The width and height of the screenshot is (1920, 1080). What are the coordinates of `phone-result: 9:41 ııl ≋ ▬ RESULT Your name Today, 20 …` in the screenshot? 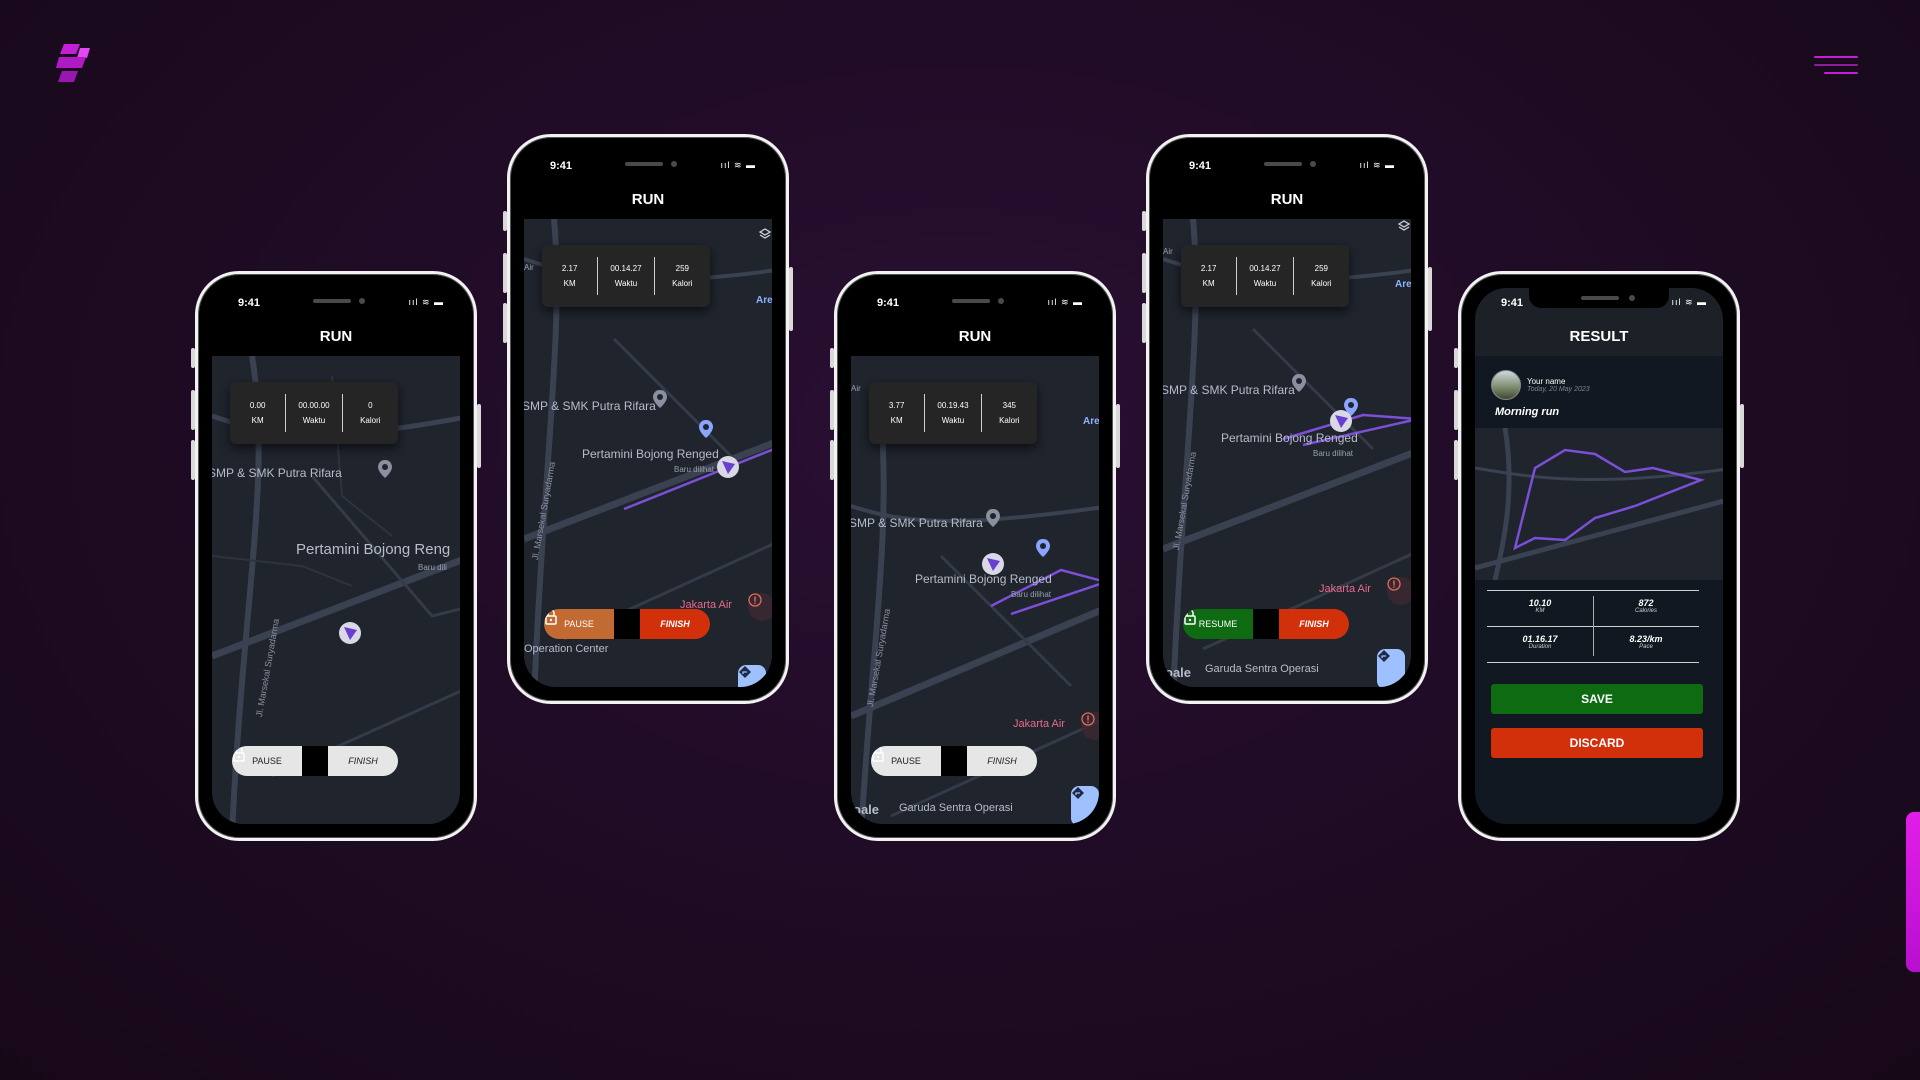 It's located at (1599, 556).